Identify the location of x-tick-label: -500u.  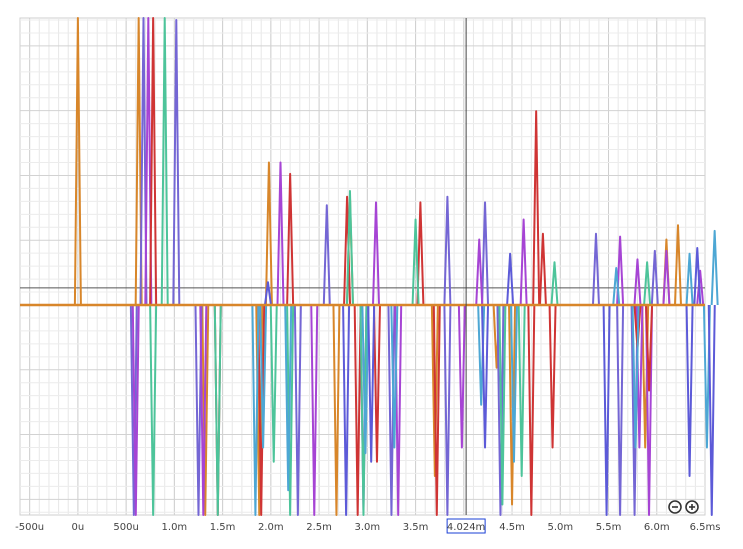
(29, 527).